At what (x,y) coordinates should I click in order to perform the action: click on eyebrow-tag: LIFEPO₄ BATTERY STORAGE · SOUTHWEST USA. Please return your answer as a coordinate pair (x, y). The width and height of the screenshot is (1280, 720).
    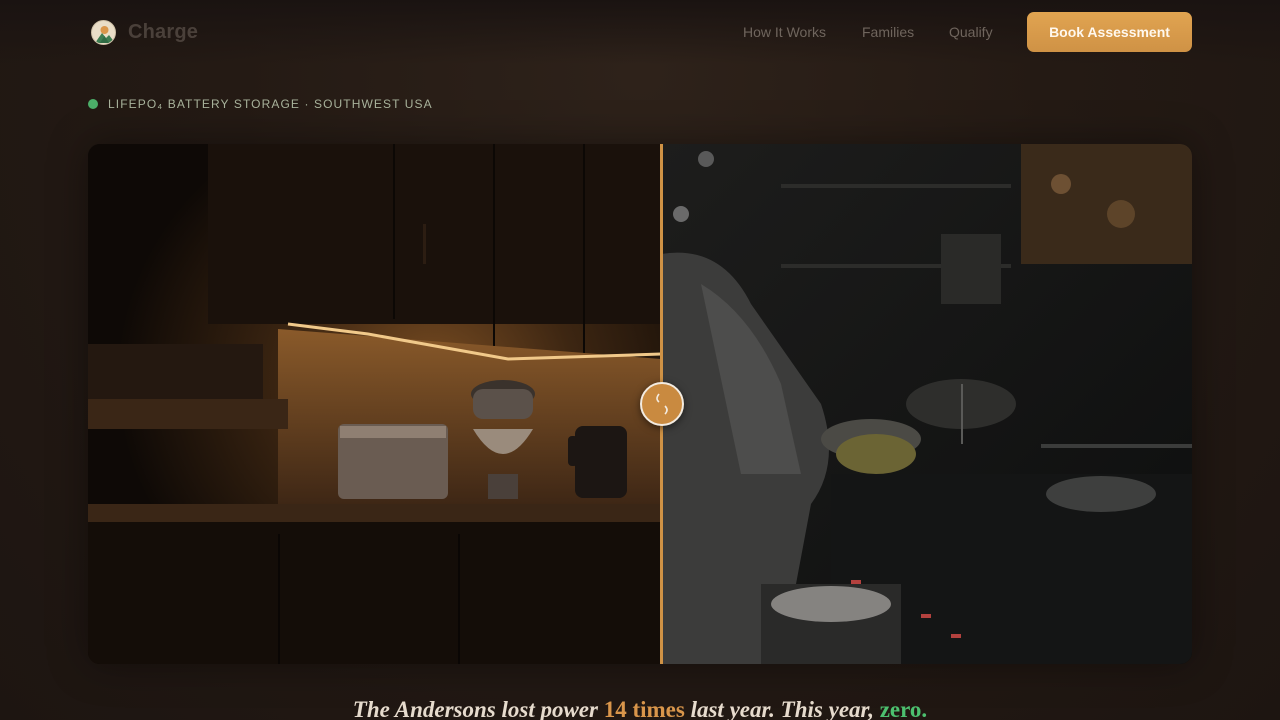
    Looking at the image, I should click on (260, 104).